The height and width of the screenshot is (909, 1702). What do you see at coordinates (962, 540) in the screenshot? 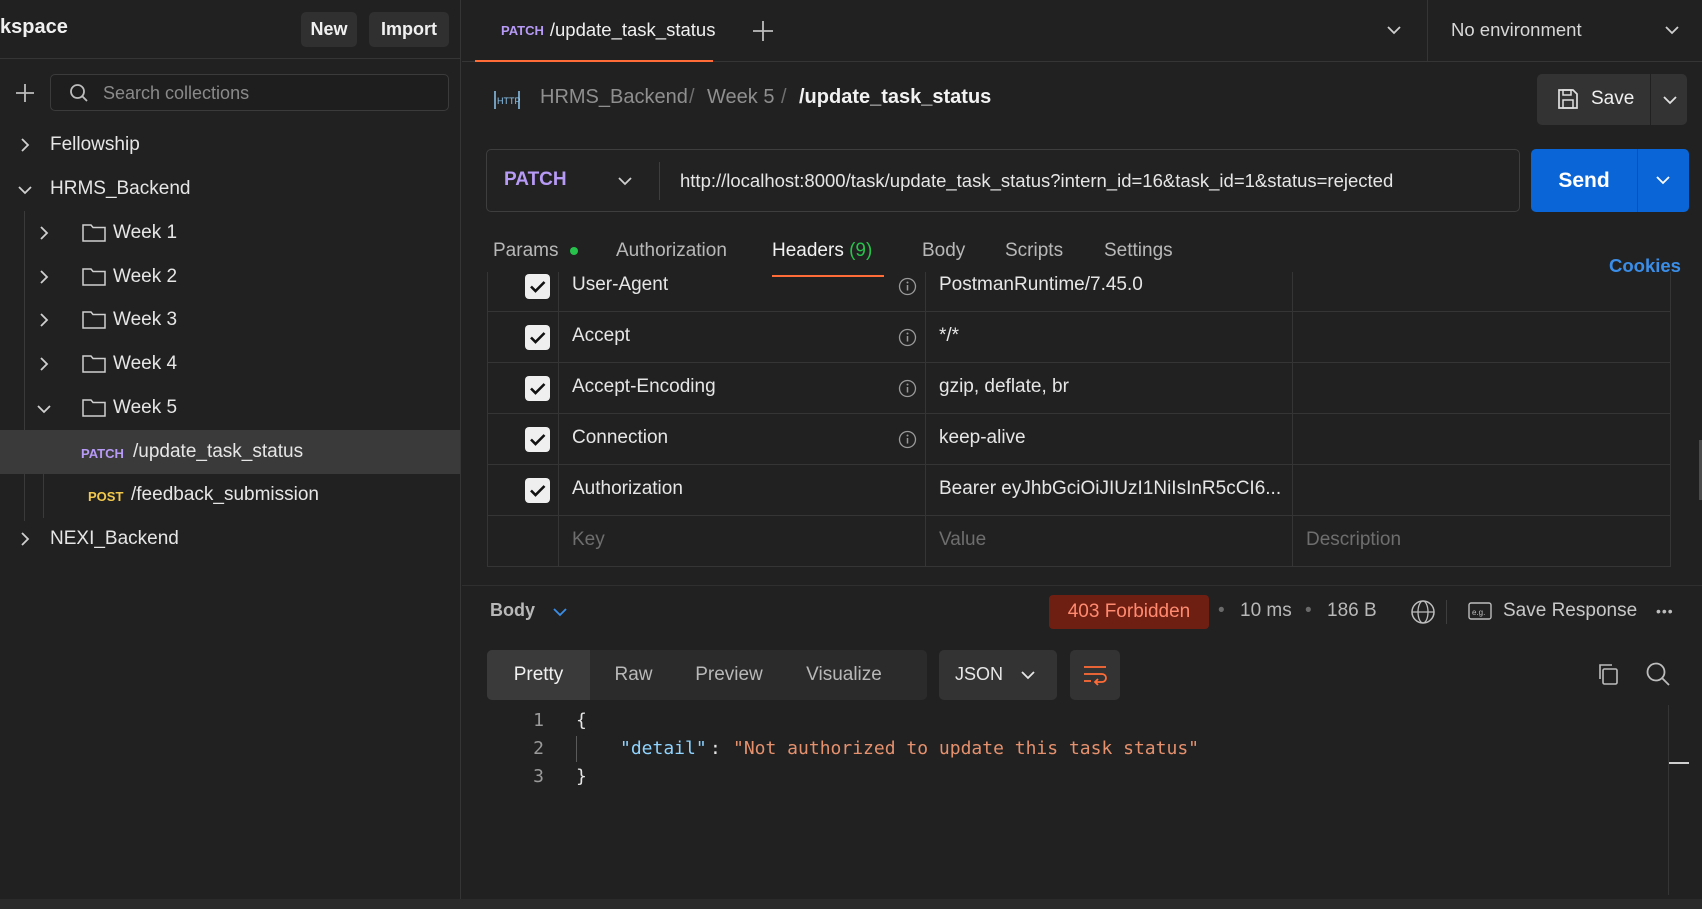
I see `value-placeholder: Value` at bounding box center [962, 540].